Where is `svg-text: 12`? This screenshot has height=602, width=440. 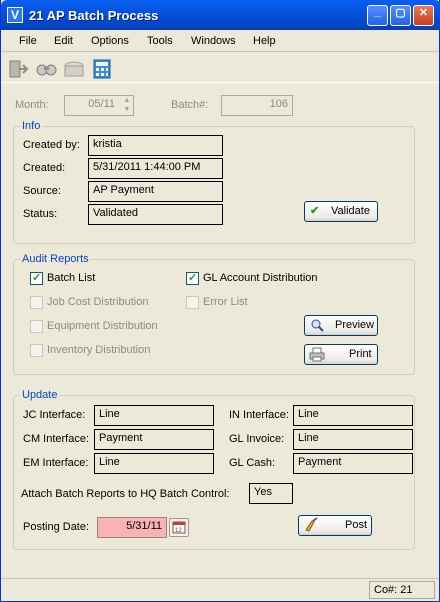
svg-text: 12 is located at coordinates (178, 531).